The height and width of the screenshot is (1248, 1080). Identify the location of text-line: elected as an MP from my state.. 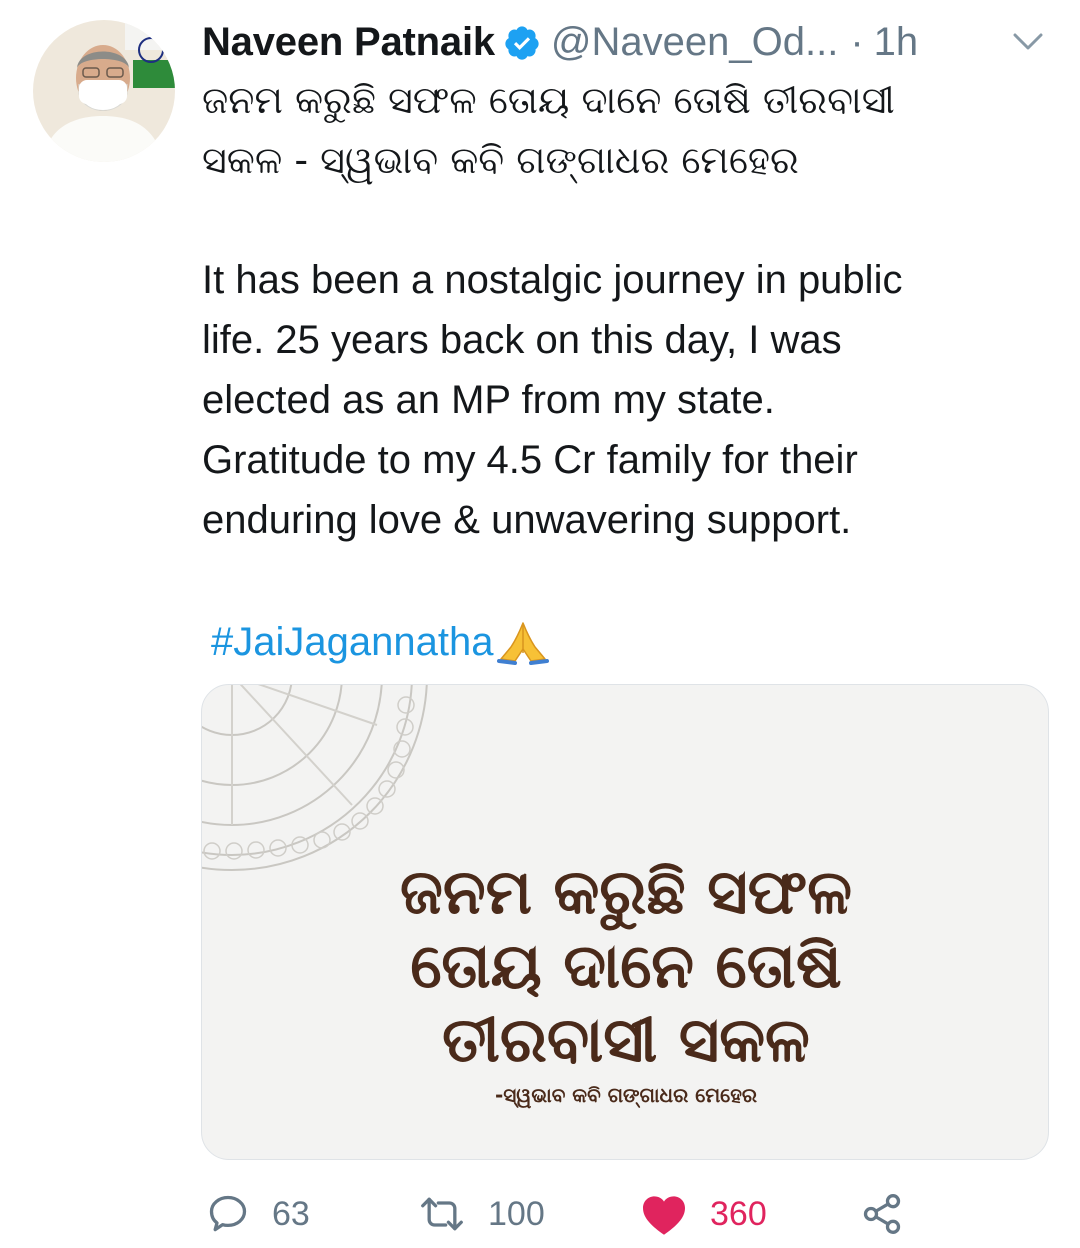
(488, 400).